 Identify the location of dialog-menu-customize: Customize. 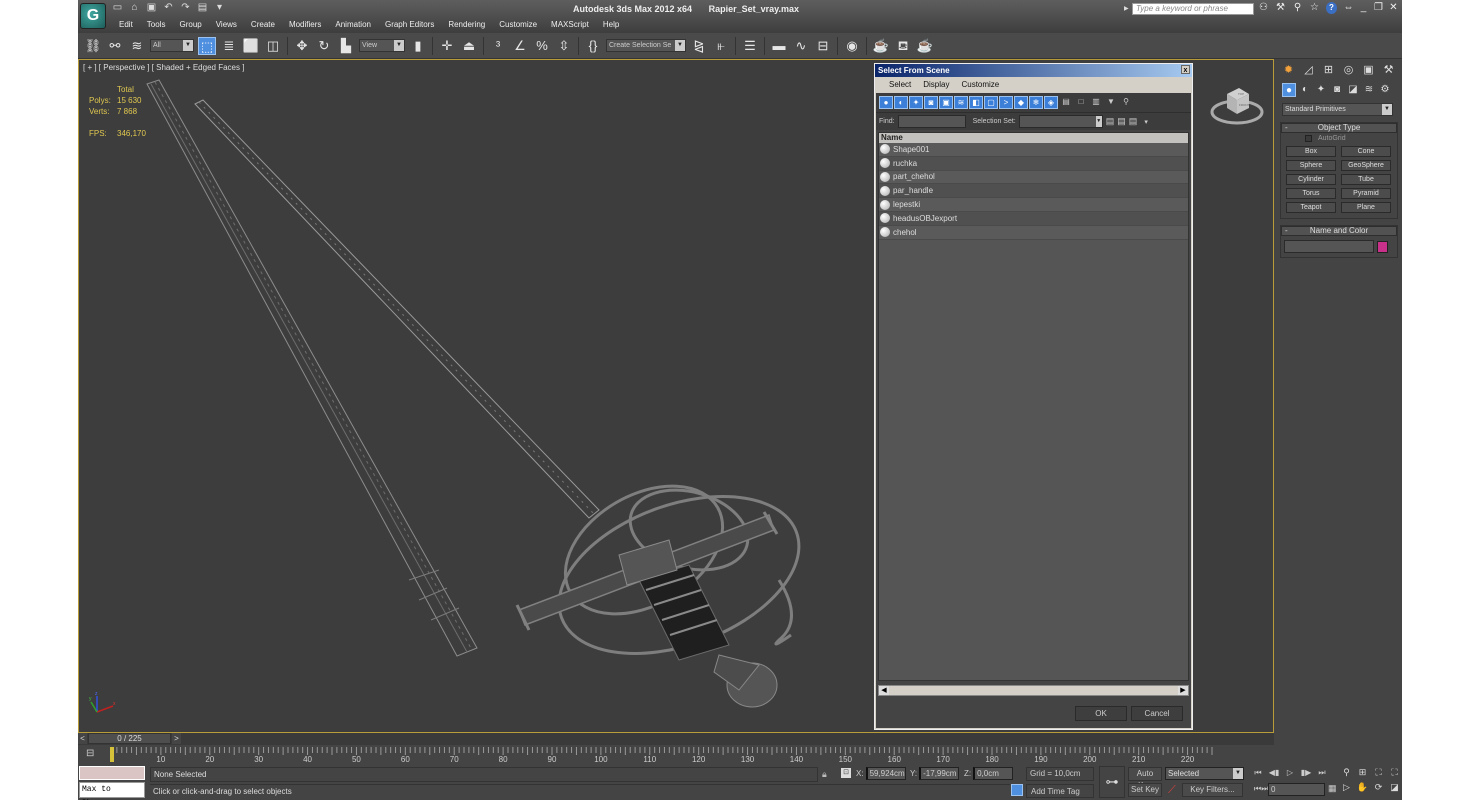
(980, 85).